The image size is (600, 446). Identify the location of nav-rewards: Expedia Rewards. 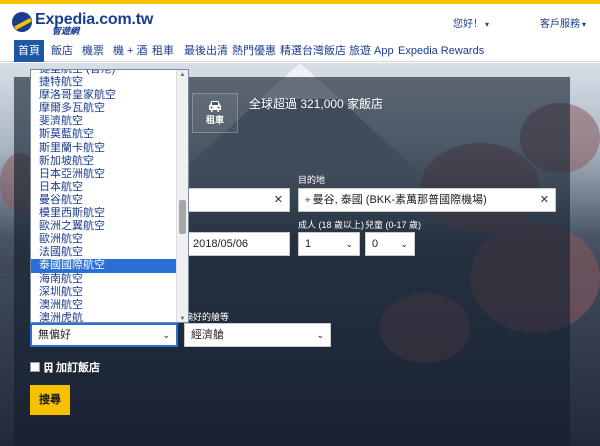
(441, 51).